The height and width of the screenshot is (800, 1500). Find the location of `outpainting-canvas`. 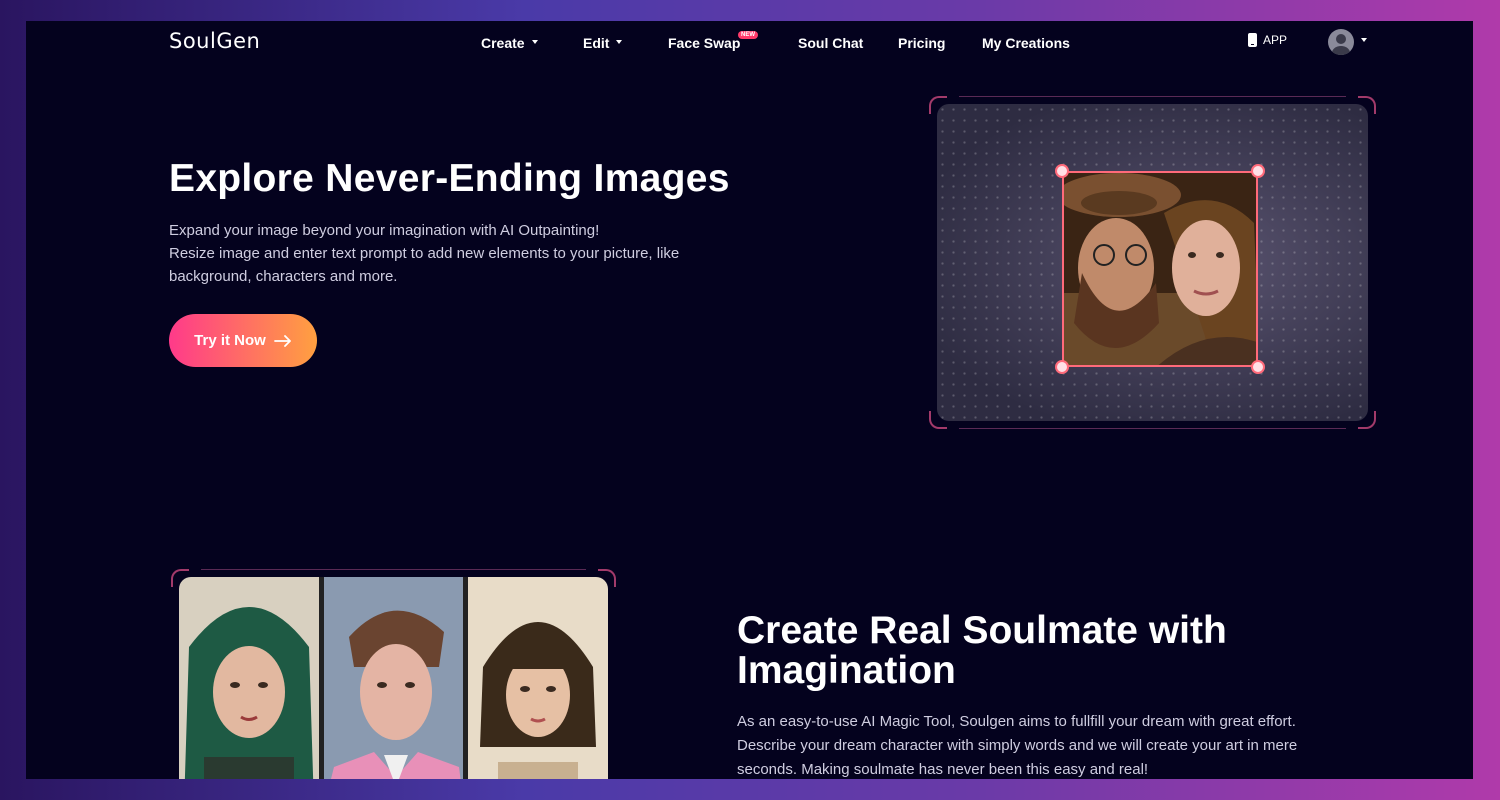

outpainting-canvas is located at coordinates (1152, 262).